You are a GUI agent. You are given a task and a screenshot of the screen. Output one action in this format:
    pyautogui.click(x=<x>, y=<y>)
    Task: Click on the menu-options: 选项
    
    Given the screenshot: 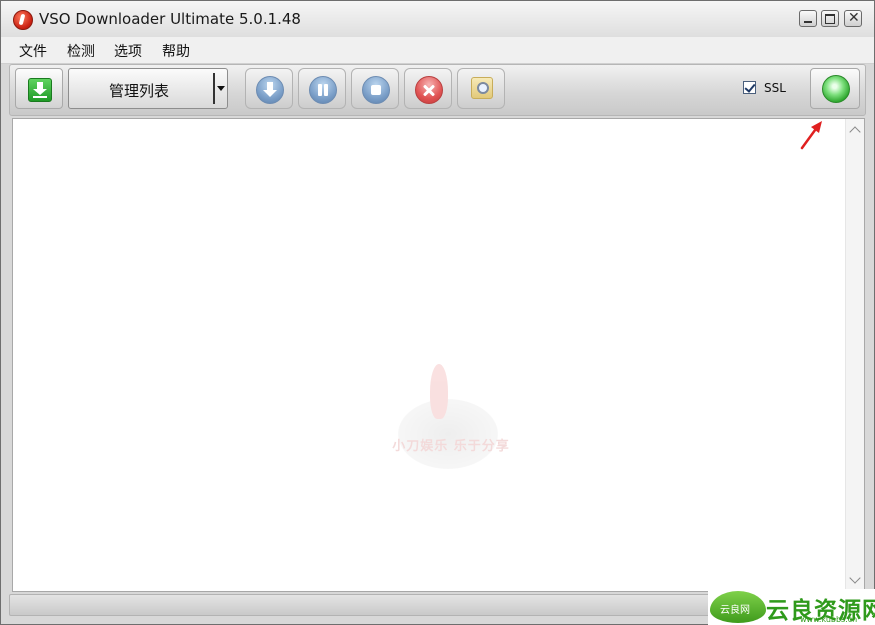 What is the action you would take?
    pyautogui.click(x=128, y=51)
    